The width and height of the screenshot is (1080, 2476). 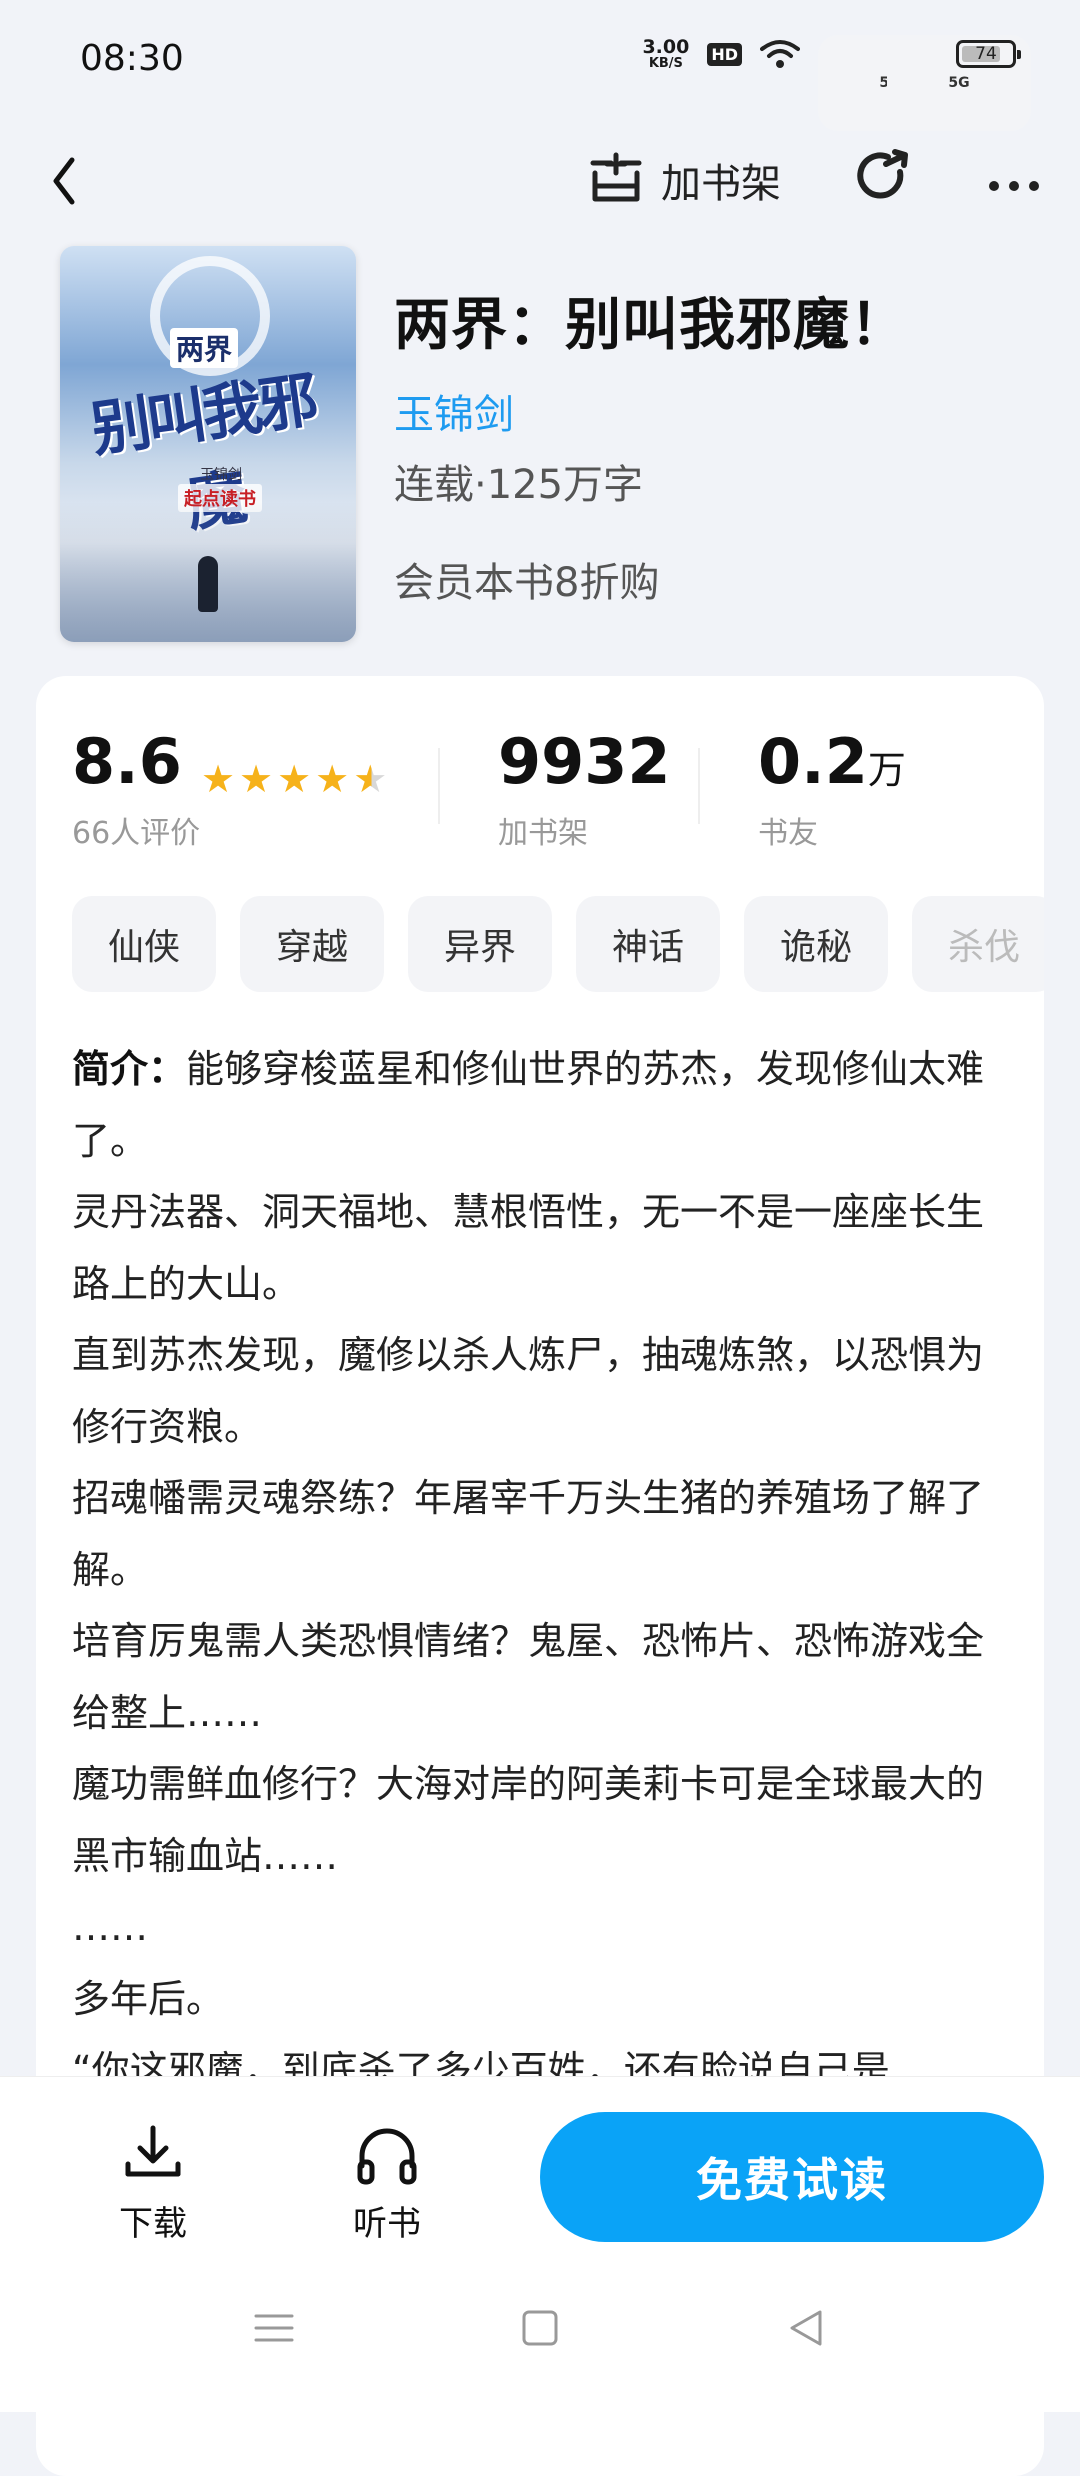 I want to click on bookshelf-add-icon, so click(x=616, y=177).